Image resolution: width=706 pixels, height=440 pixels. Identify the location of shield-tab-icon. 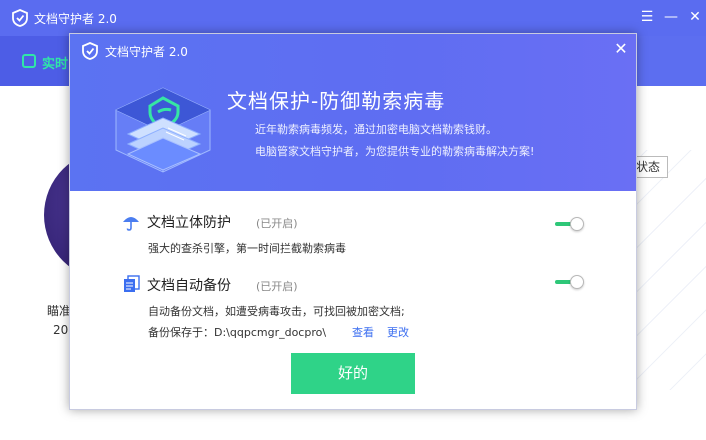
(29, 61).